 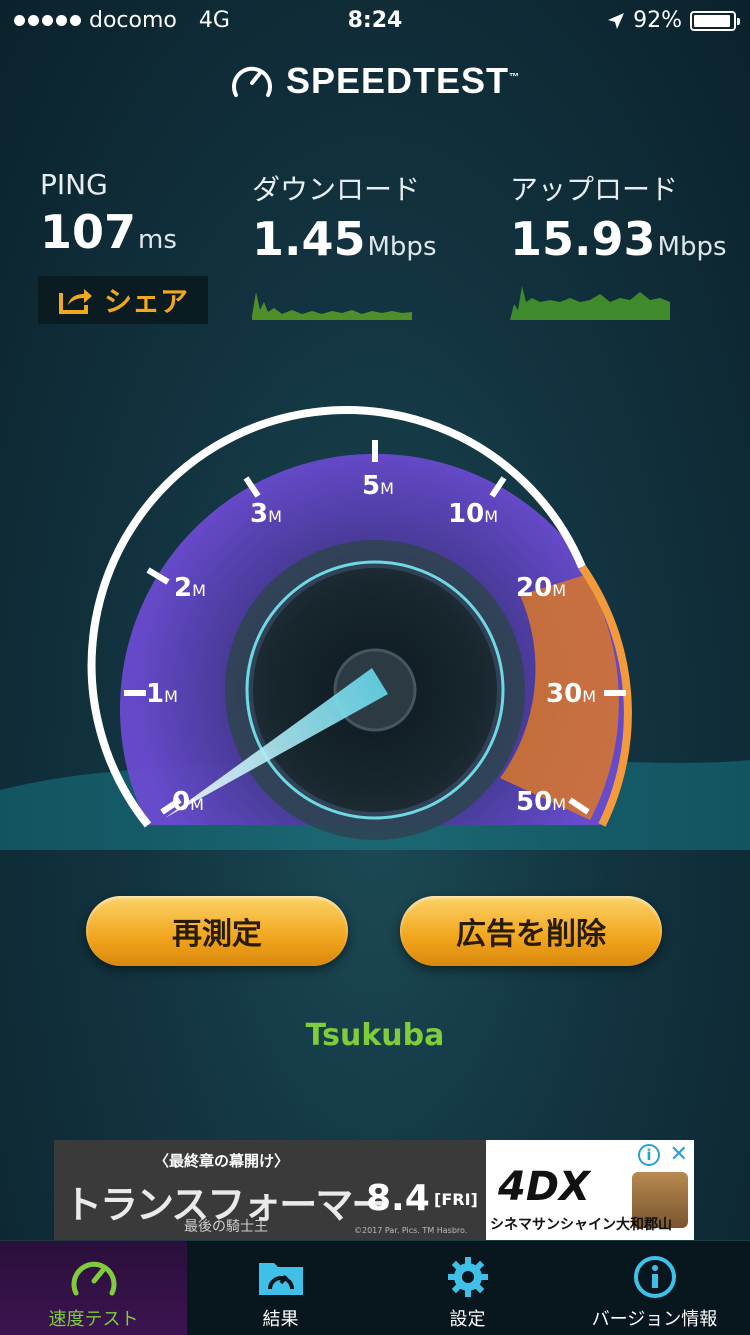 I want to click on speedtest-logo: SPEEDTEST™, so click(x=375, y=81).